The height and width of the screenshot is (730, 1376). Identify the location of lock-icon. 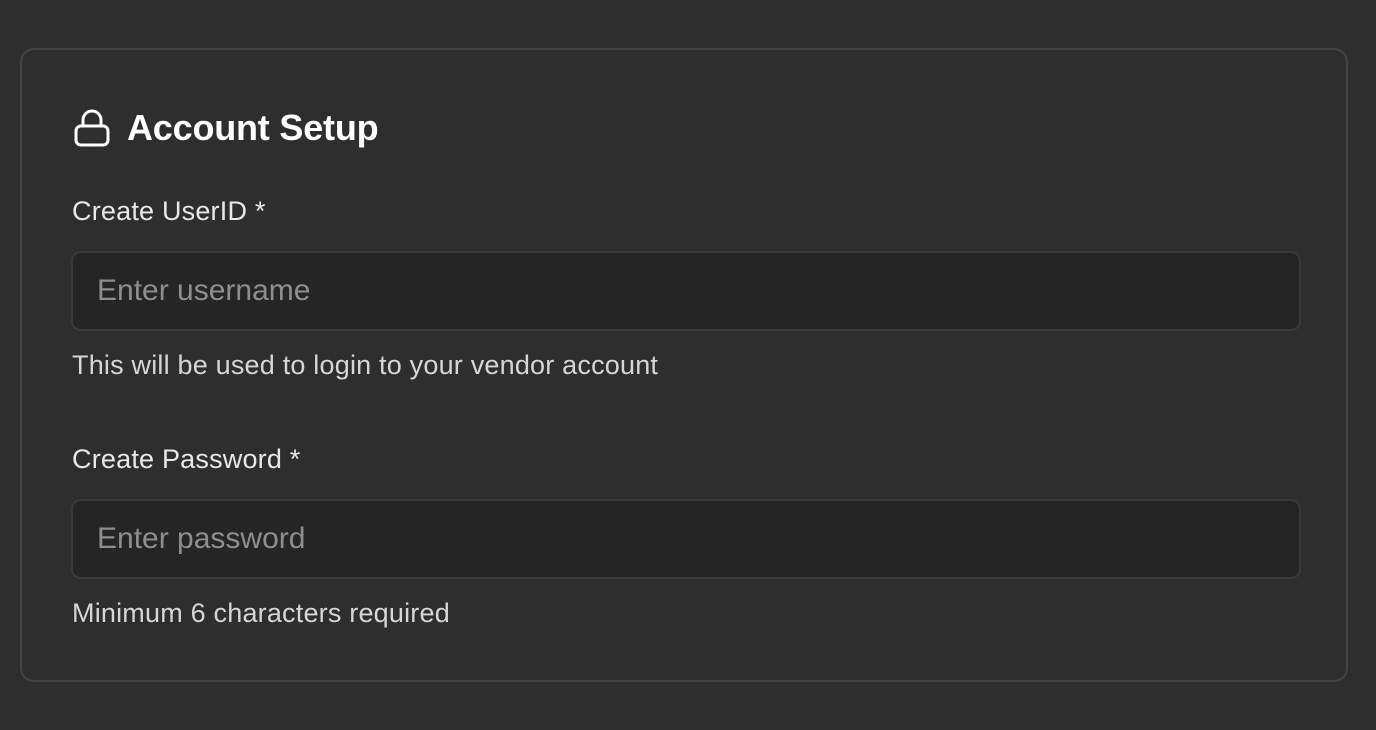
(92, 128).